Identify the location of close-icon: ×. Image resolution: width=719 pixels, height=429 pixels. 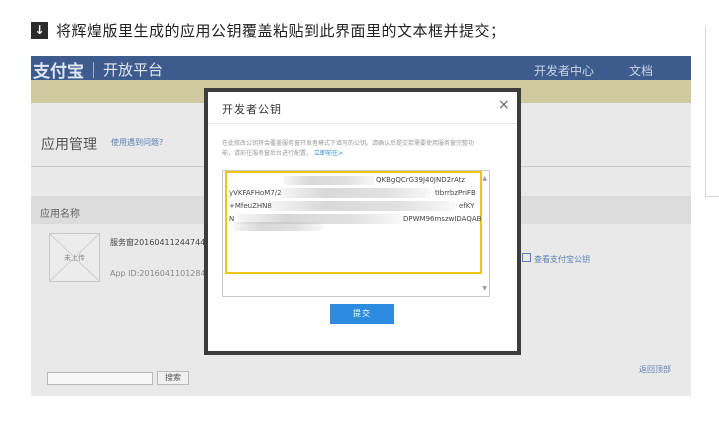
(504, 105).